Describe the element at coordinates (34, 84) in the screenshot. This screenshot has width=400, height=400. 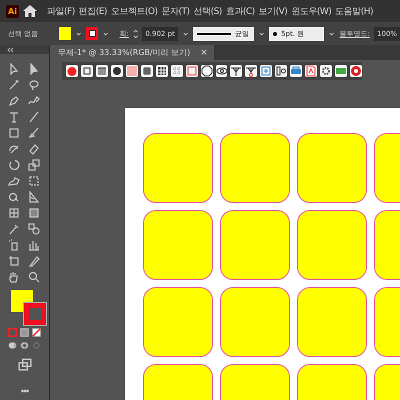
I see `lasso-icon` at that location.